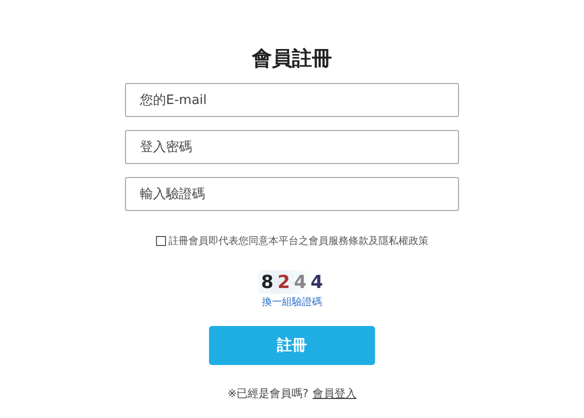 This screenshot has height=418, width=584. I want to click on footer-text: ※已經是會員嗎?, so click(268, 393).